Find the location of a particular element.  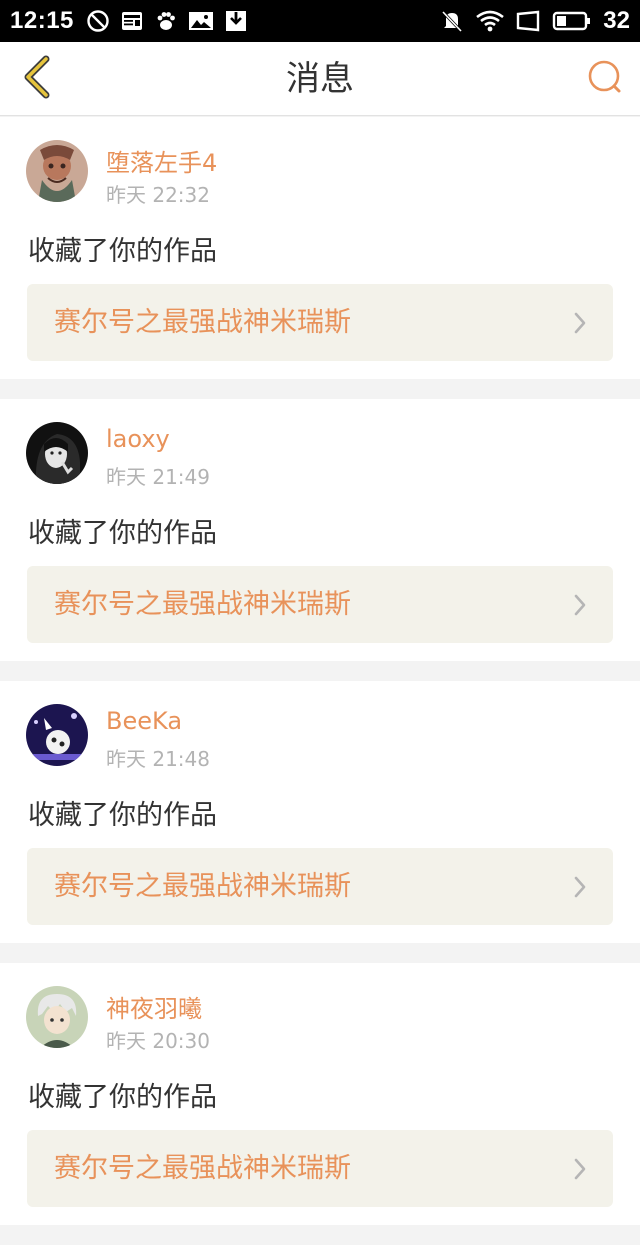

timestamp: 昨天 20:30 is located at coordinates (158, 1041).